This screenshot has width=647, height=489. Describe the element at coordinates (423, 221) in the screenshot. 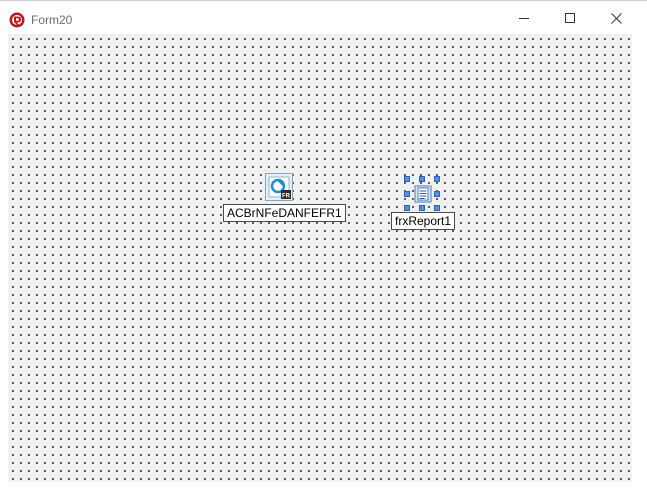

I see `fastreport-label: frxReport1` at that location.